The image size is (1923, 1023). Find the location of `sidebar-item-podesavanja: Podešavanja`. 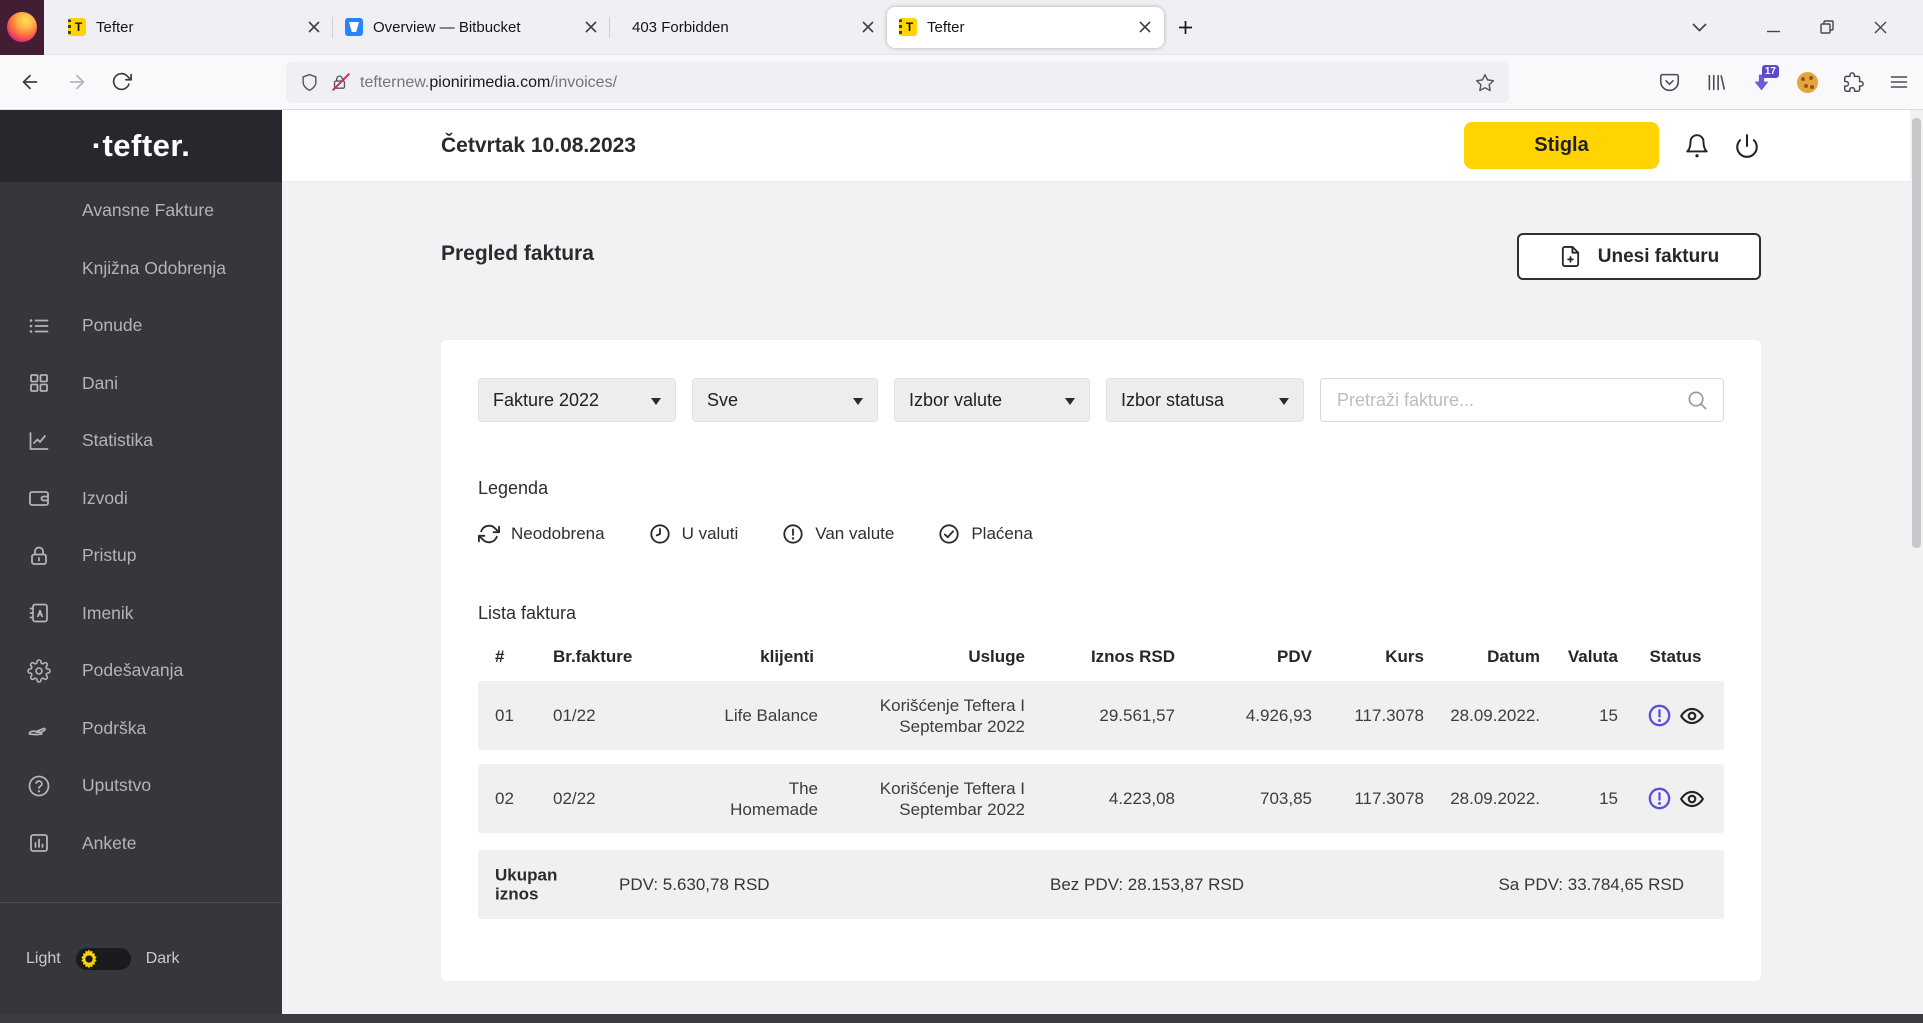

sidebar-item-podesavanja: Podešavanja is located at coordinates (141, 671).